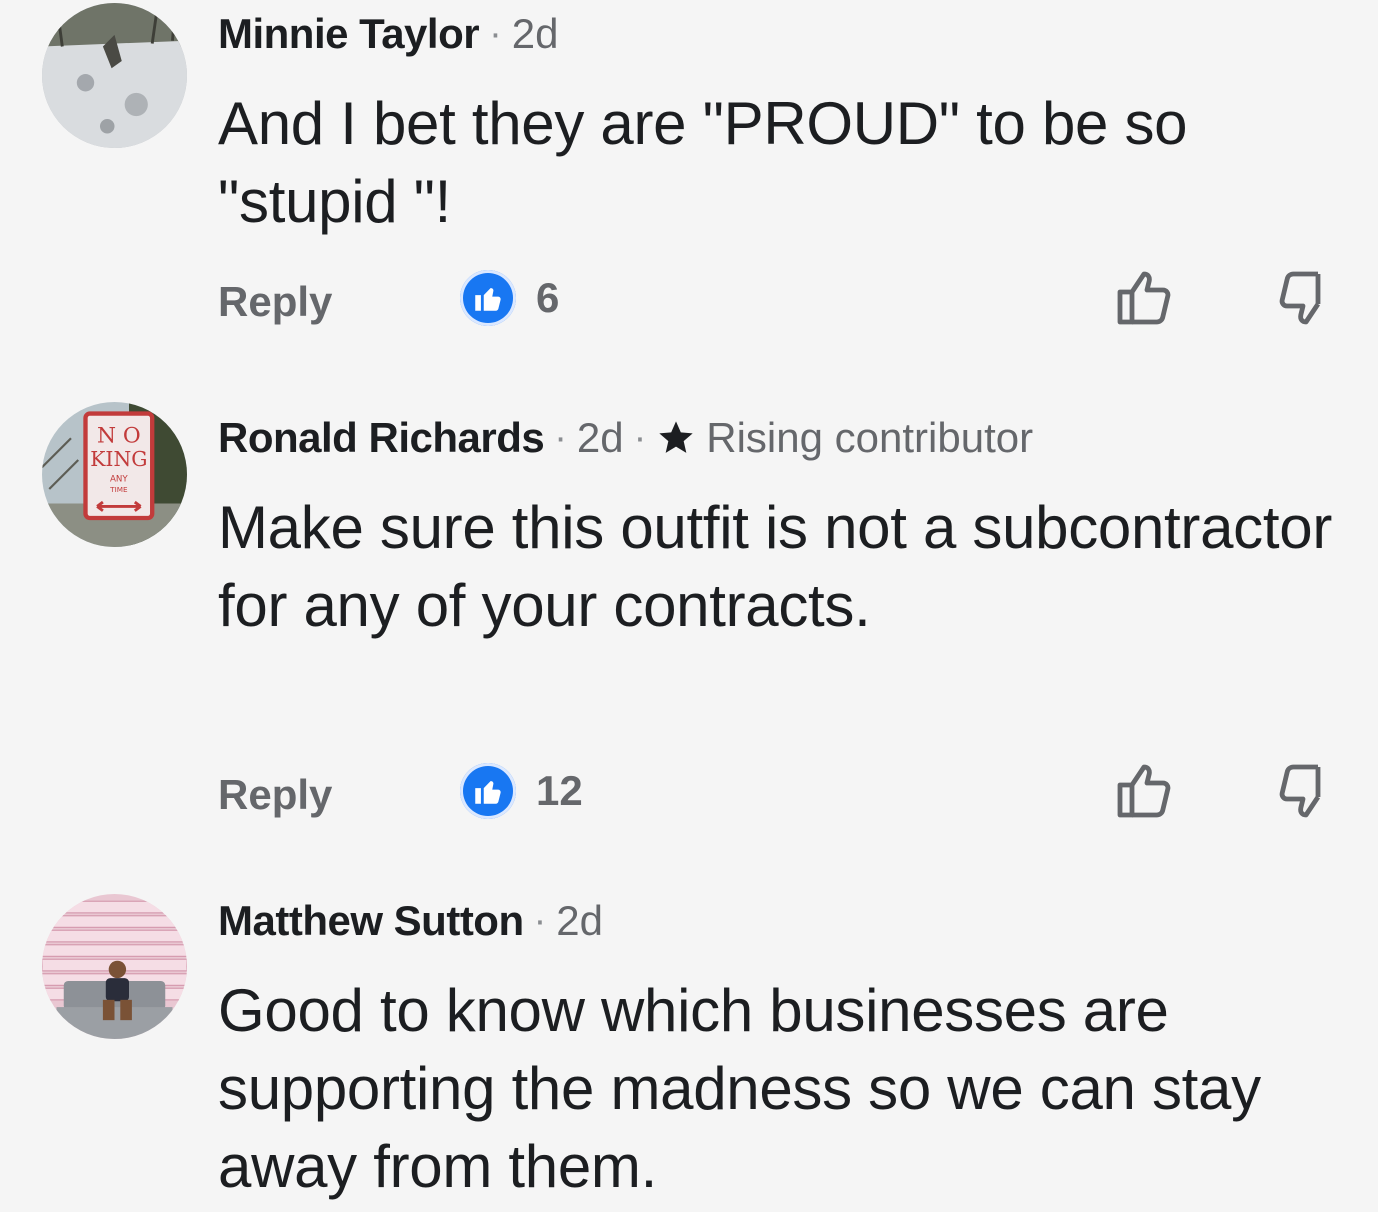  What do you see at coordinates (349, 34) in the screenshot?
I see `author-name: Minnie Taylor` at bounding box center [349, 34].